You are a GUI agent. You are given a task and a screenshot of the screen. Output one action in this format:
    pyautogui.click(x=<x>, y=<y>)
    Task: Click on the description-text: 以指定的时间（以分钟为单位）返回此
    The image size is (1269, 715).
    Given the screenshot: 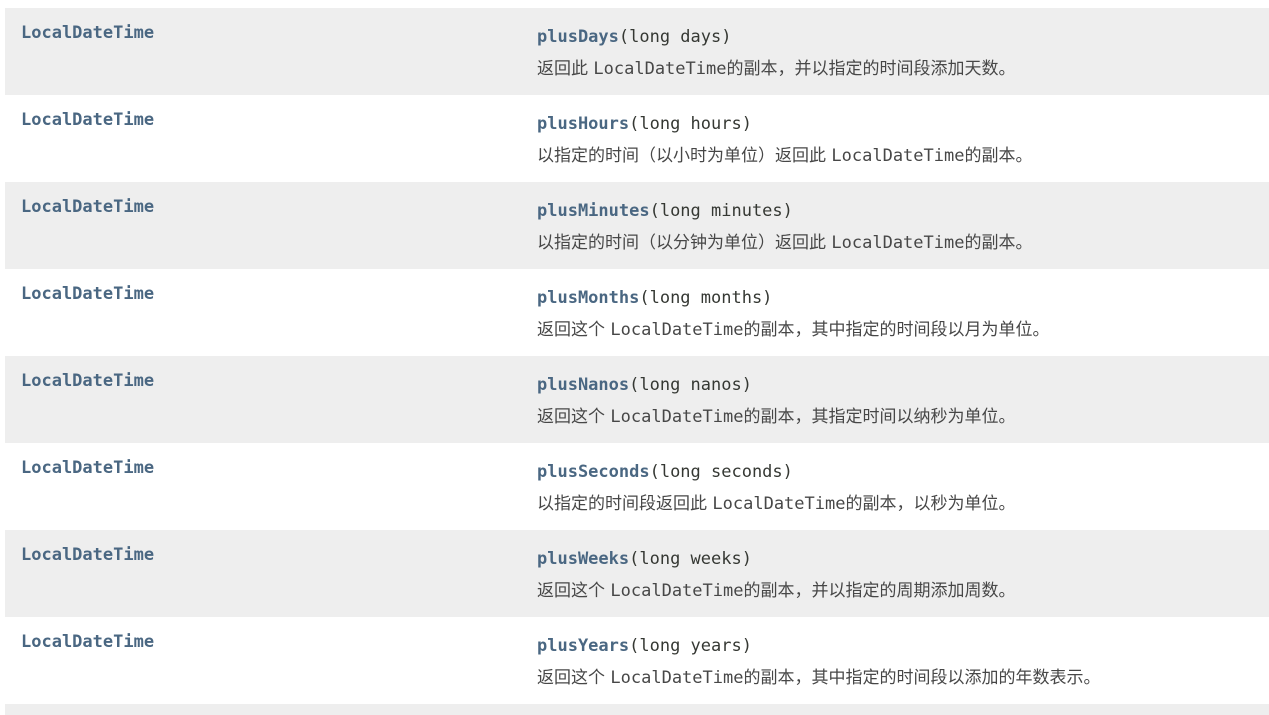 What is the action you would take?
    pyautogui.click(x=684, y=243)
    